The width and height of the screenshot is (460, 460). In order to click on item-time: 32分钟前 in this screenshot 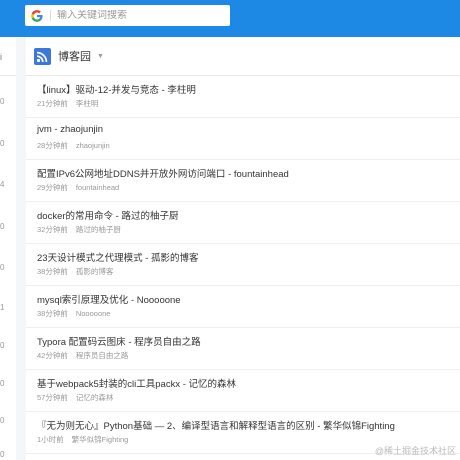, I will do `click(52, 229)`.